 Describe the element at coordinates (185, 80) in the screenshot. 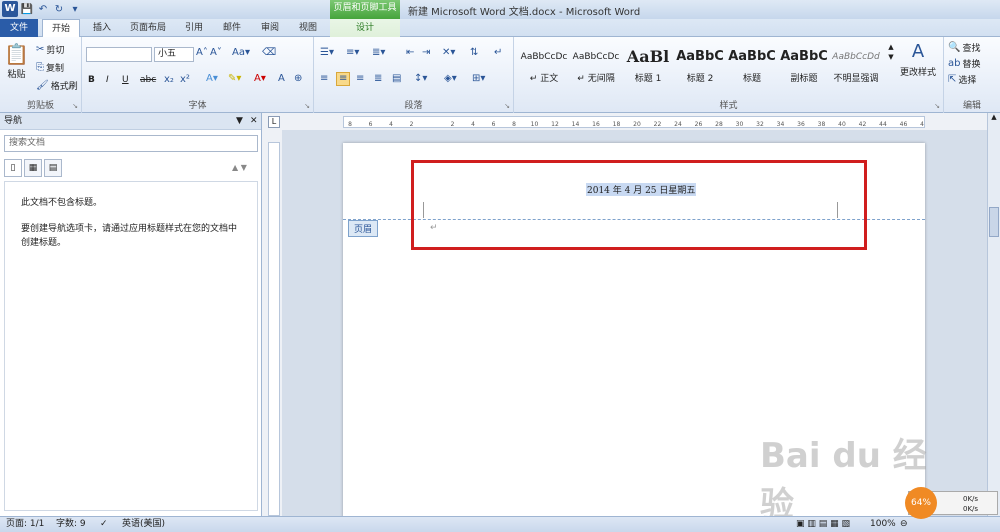

I see `superscript-button: x²` at that location.